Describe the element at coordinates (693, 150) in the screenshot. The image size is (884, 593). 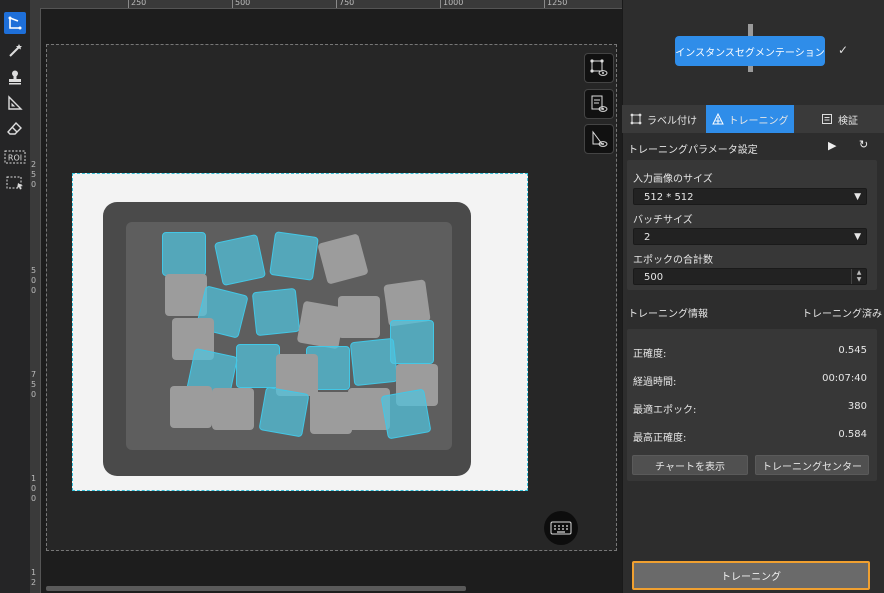
I see `params-header: トレーニングパラメータ設定` at that location.